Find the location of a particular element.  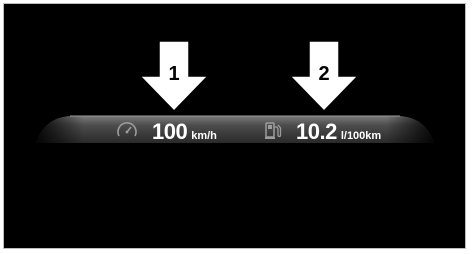

callout-arrow-2: 2 is located at coordinates (324, 76).